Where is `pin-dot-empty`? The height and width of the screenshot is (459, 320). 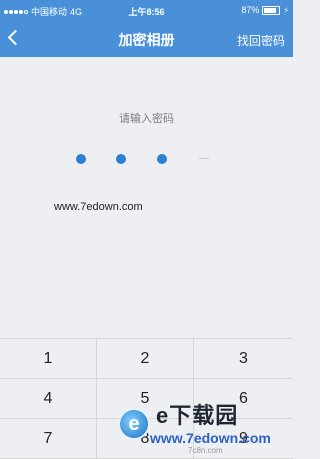 pin-dot-empty is located at coordinates (204, 158).